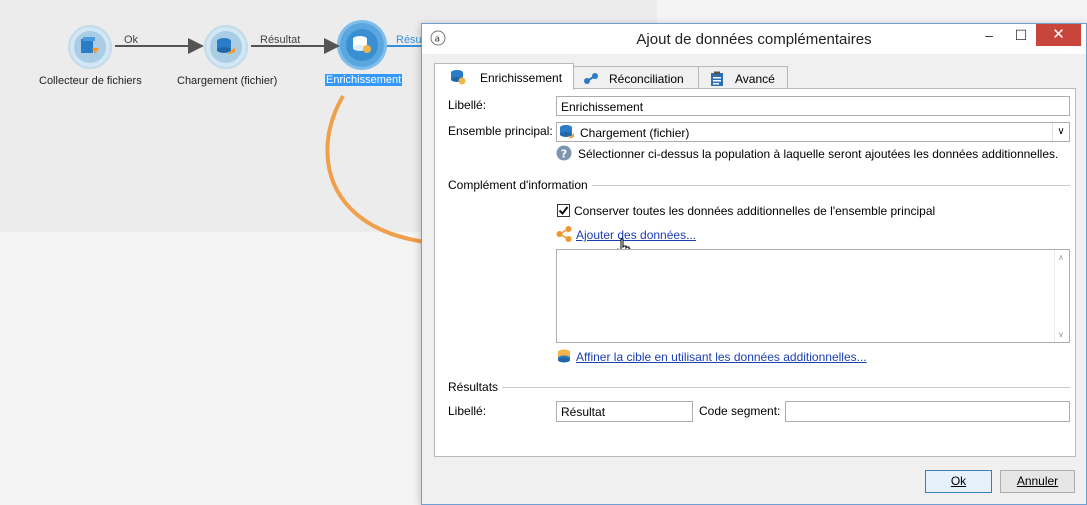 This screenshot has height=505, width=1087. What do you see at coordinates (635, 133) in the screenshot?
I see `ensemble-value: Chargement (fichier)` at bounding box center [635, 133].